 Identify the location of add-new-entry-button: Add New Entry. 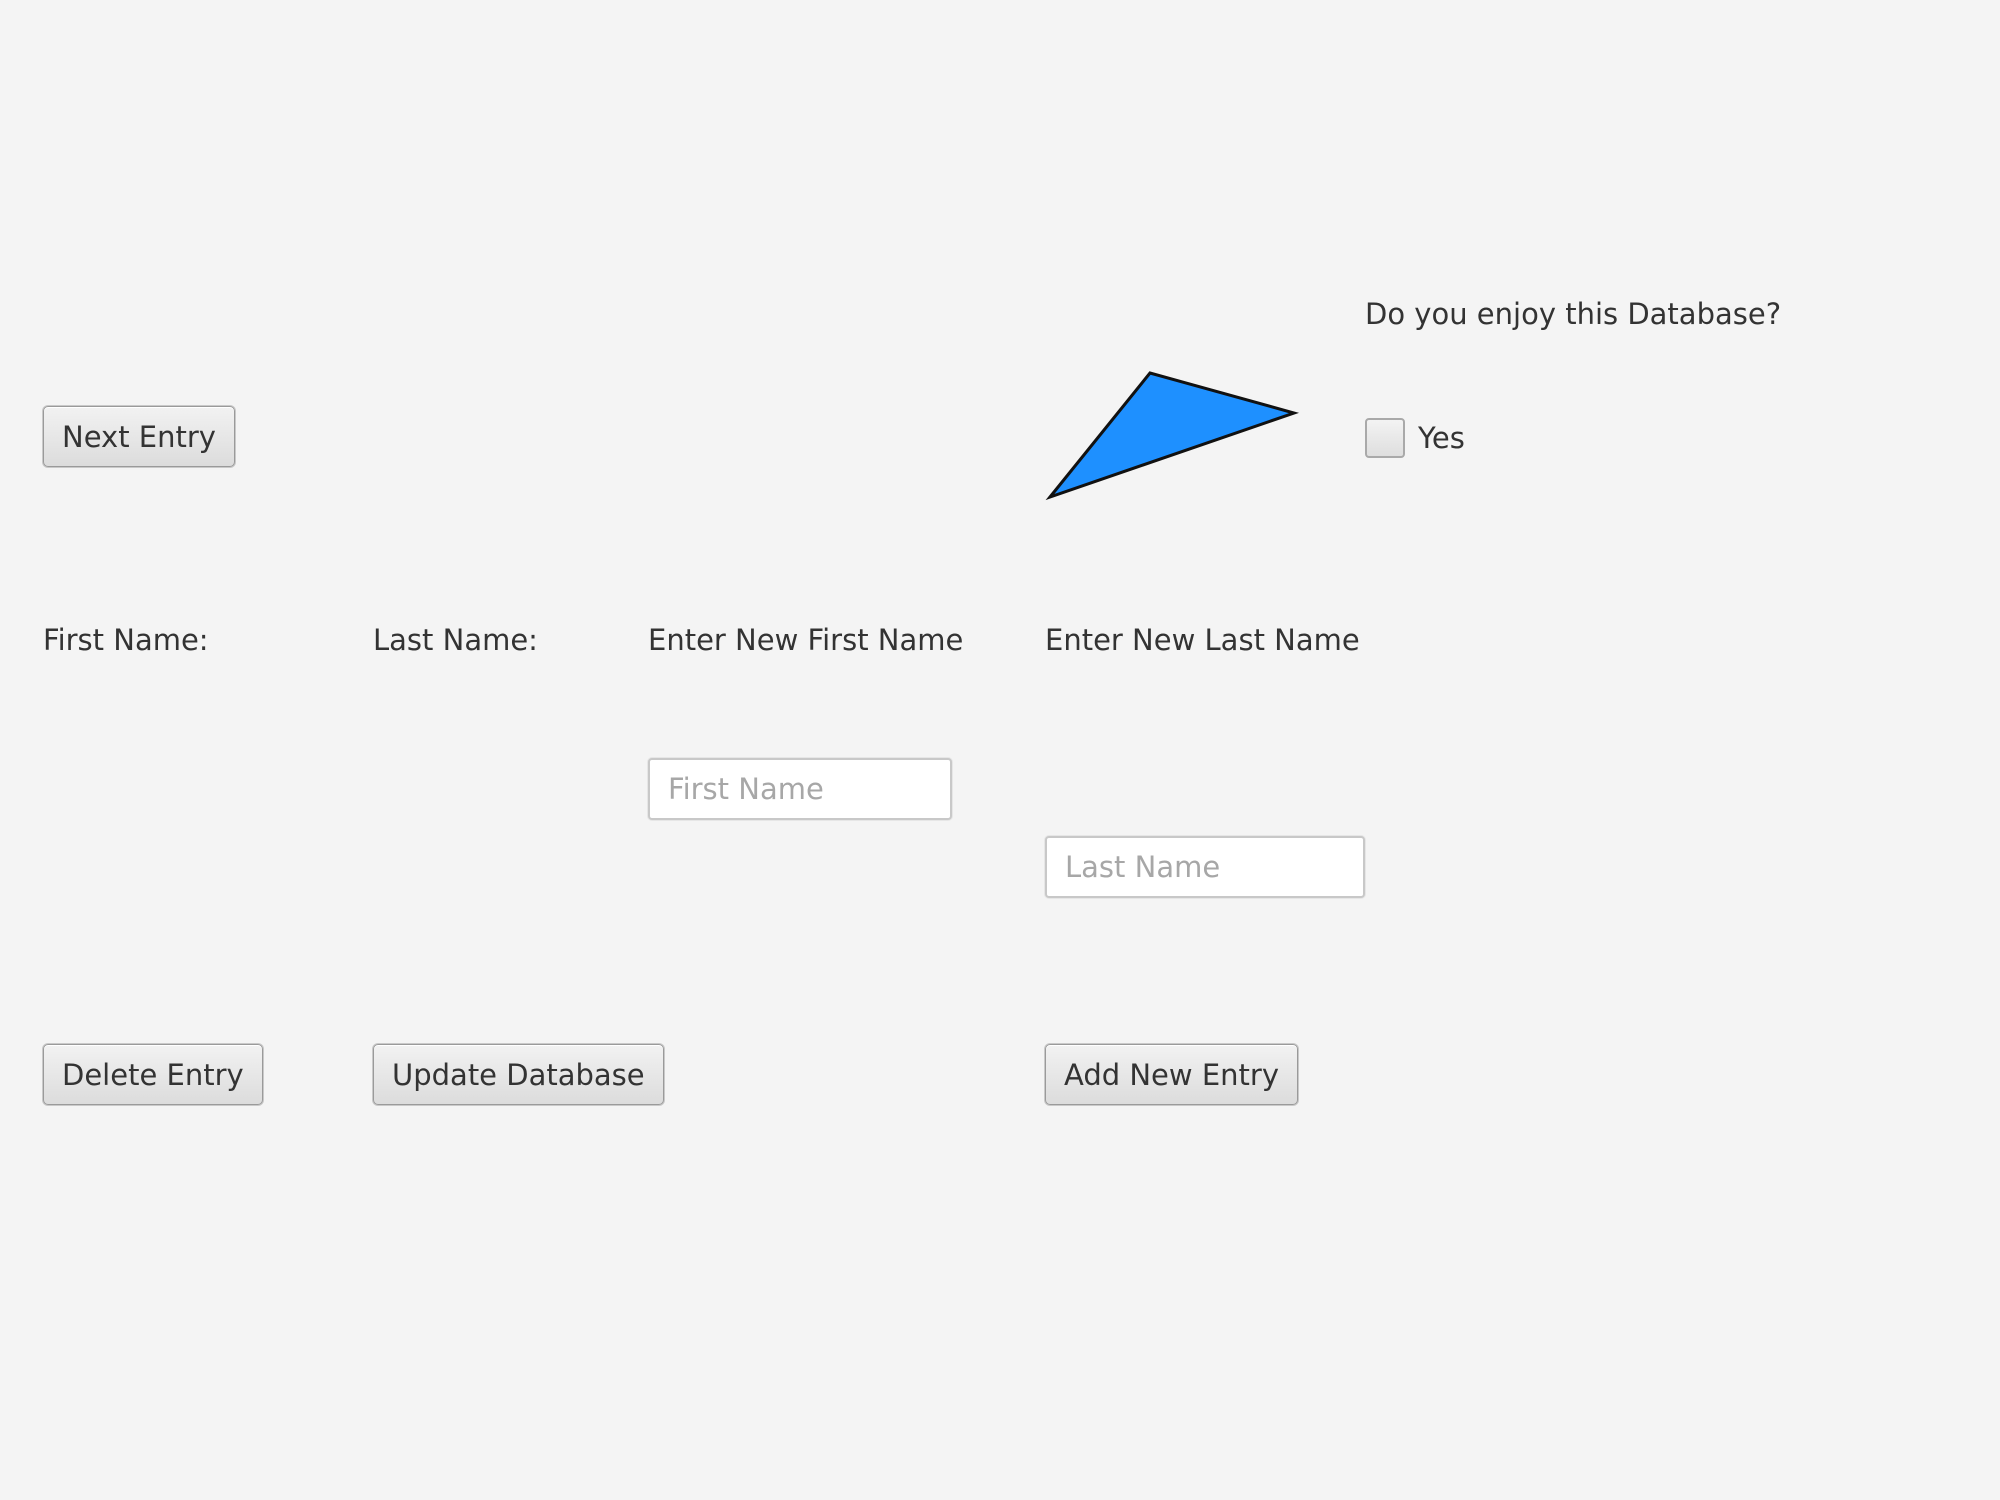
(1171, 1074).